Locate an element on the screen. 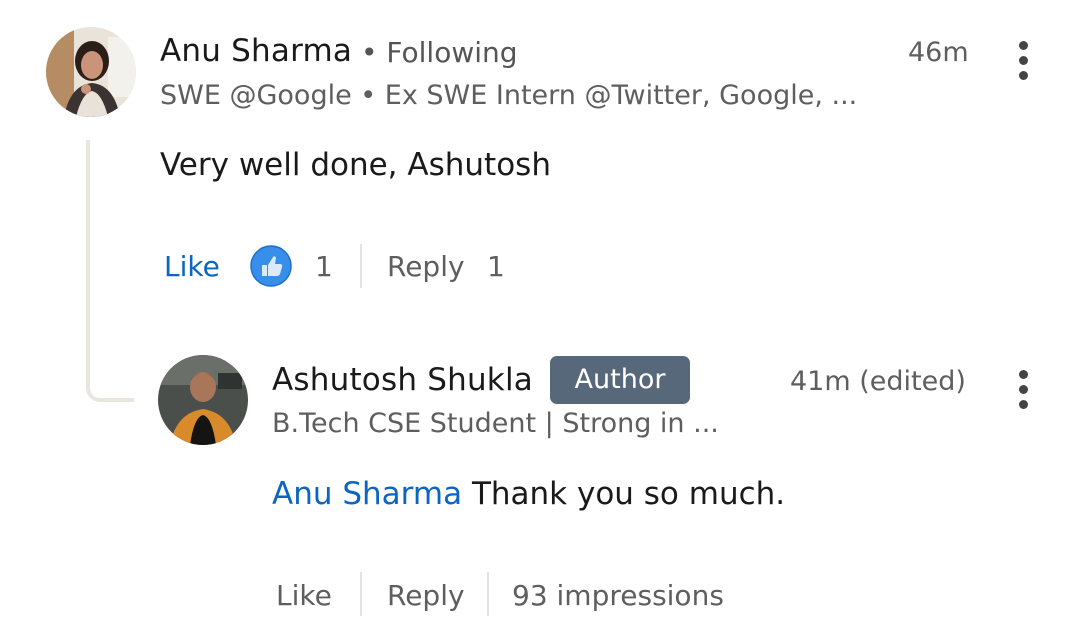 The image size is (1080, 637). reply-message: Thank you so much. is located at coordinates (628, 494).